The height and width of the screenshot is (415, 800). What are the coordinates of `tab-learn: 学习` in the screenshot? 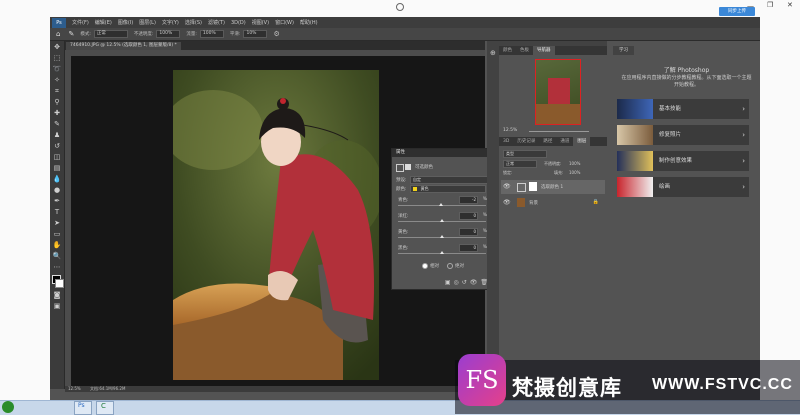 It's located at (623, 50).